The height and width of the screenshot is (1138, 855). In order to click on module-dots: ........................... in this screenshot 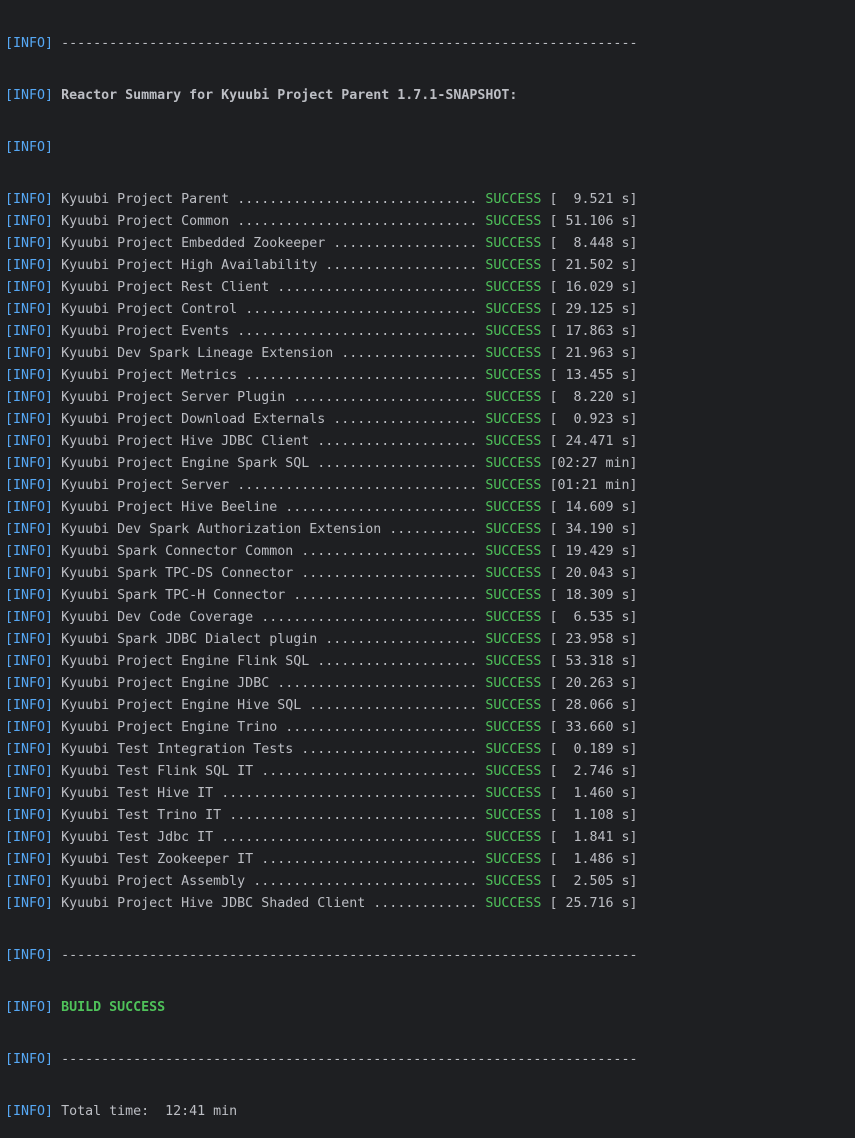, I will do `click(369, 771)`.